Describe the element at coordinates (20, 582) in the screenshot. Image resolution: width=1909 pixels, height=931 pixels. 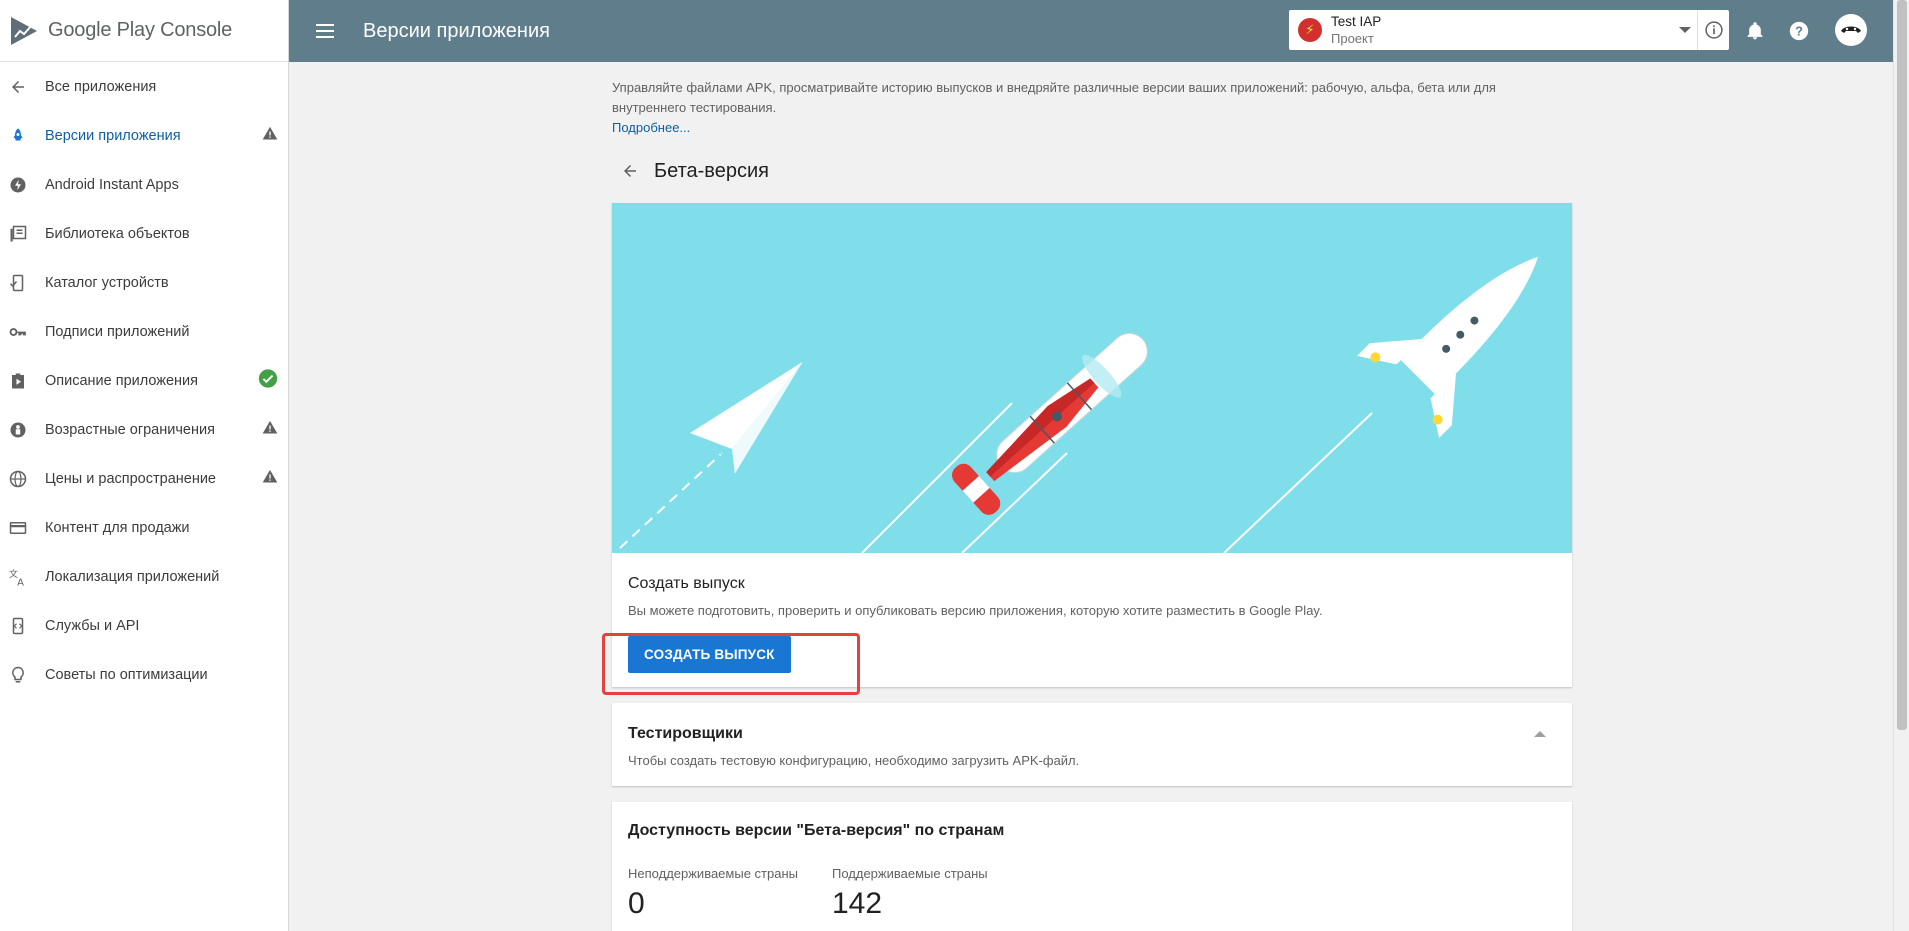
I see `svg-text: A` at that location.